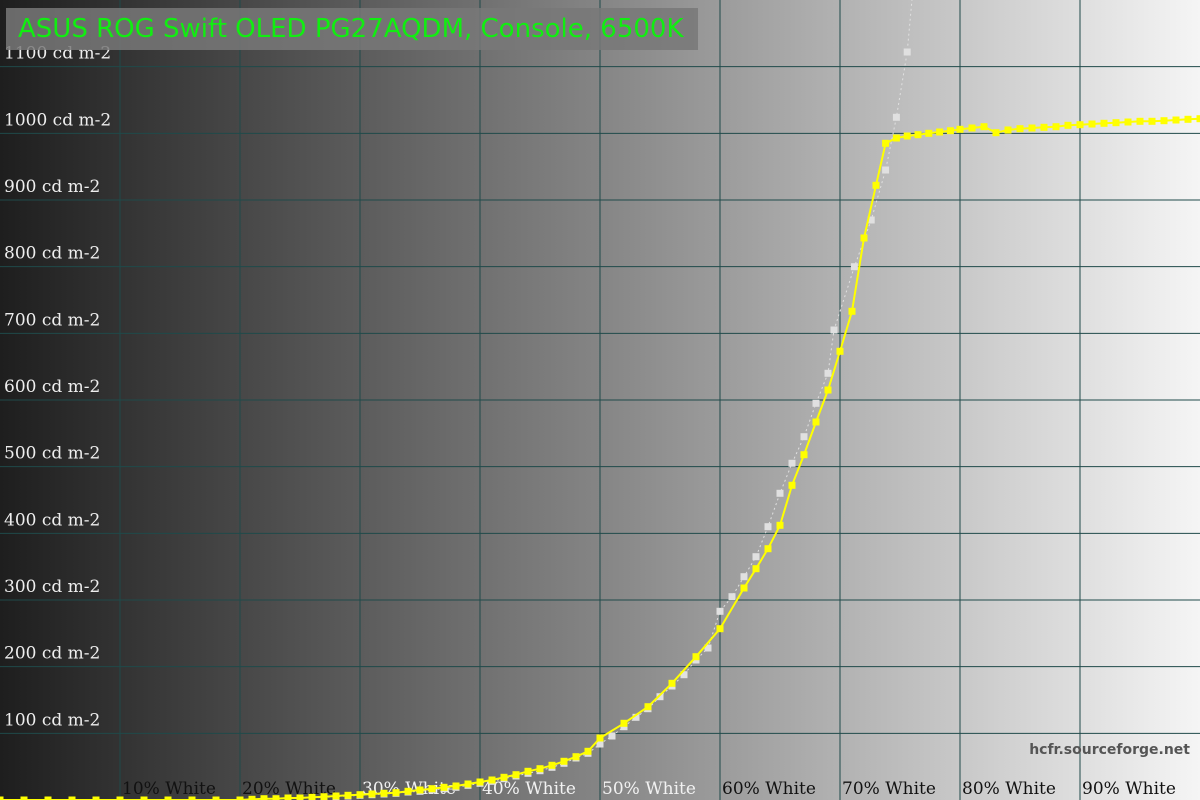 This screenshot has width=1200, height=800. I want to click on x-tick-label: 50% White, so click(649, 789).